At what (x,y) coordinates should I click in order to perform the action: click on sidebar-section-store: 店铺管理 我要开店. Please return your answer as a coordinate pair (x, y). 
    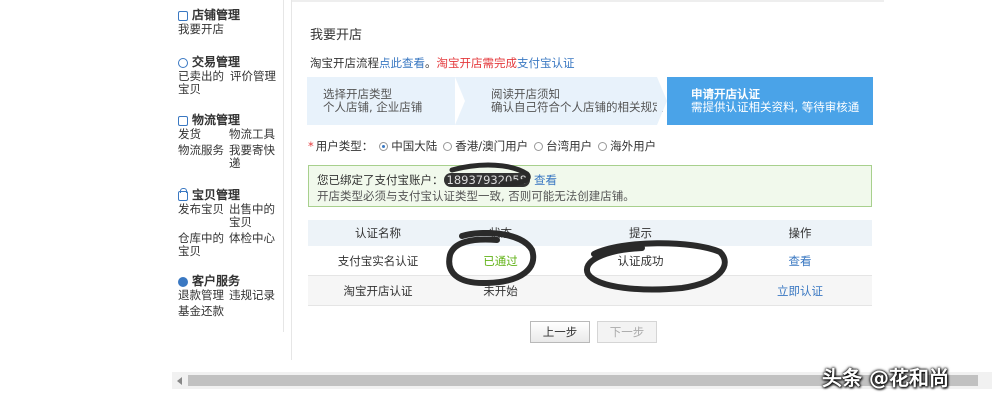
    Looking at the image, I should click on (231, 22).